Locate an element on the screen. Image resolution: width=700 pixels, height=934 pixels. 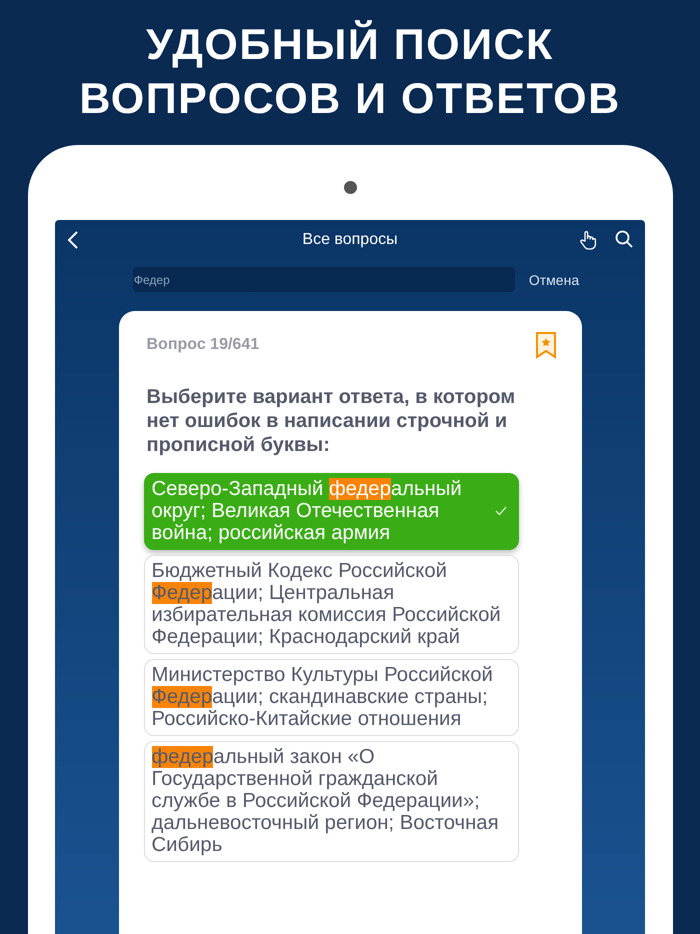
screen-title: Все вопросы is located at coordinates (350, 240).